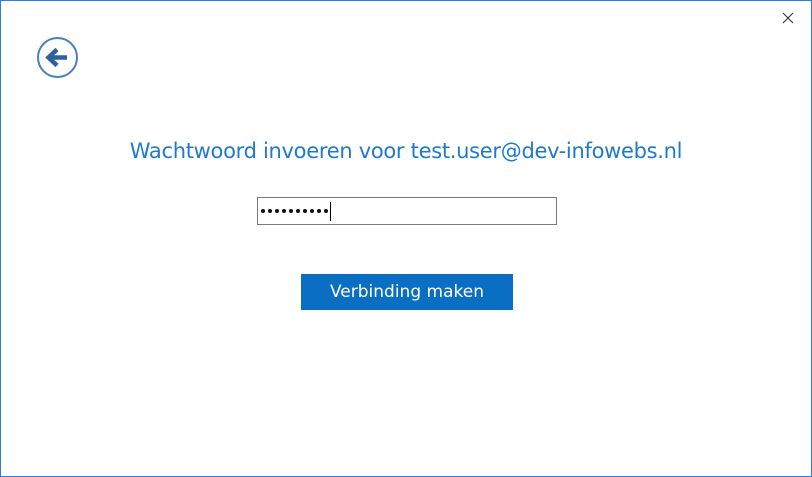 This screenshot has height=477, width=812. I want to click on text-caret, so click(330, 211).